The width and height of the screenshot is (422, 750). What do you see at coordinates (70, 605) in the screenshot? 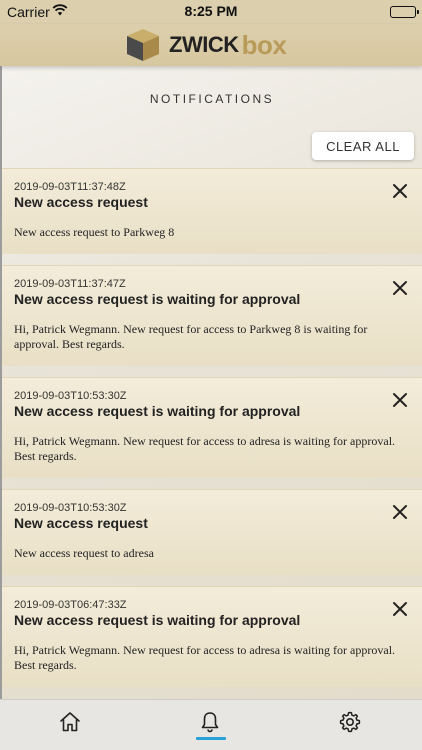
I see `notification-timestamp: 2019-09-03T06:47:33Z` at bounding box center [70, 605].